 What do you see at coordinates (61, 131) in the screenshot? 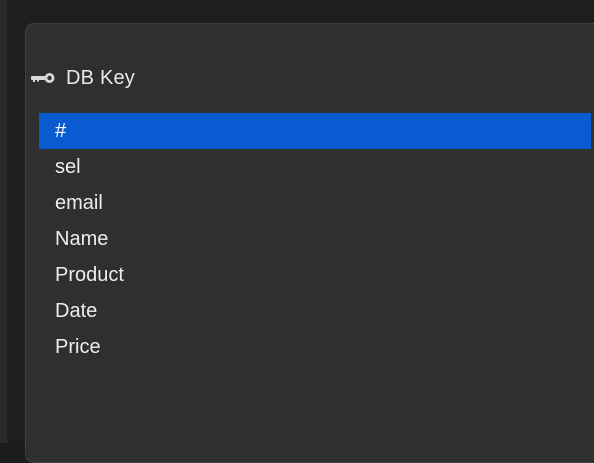
I see `list-item-label: #` at bounding box center [61, 131].